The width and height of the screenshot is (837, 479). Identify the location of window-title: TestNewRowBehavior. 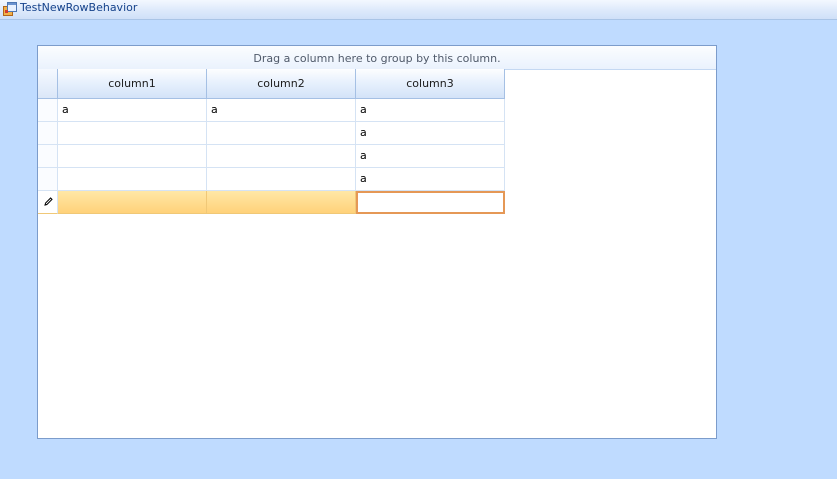
(79, 7).